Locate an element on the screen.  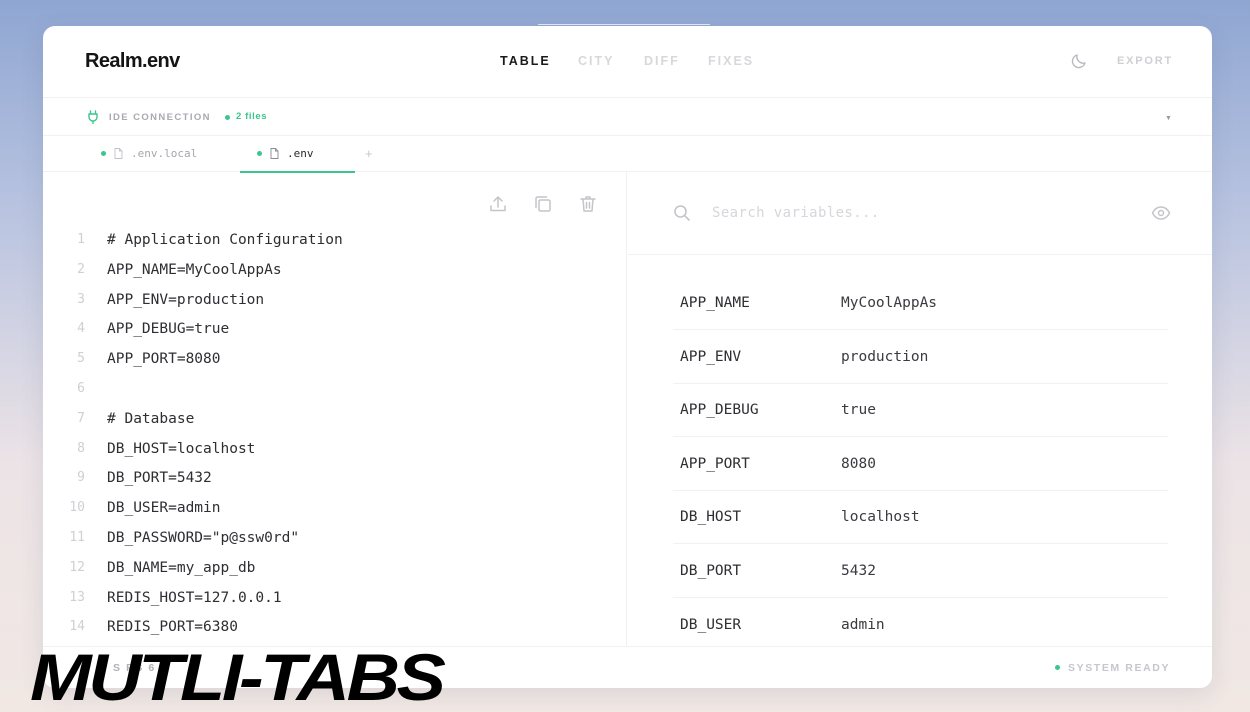
line-number: 8 is located at coordinates (81, 448).